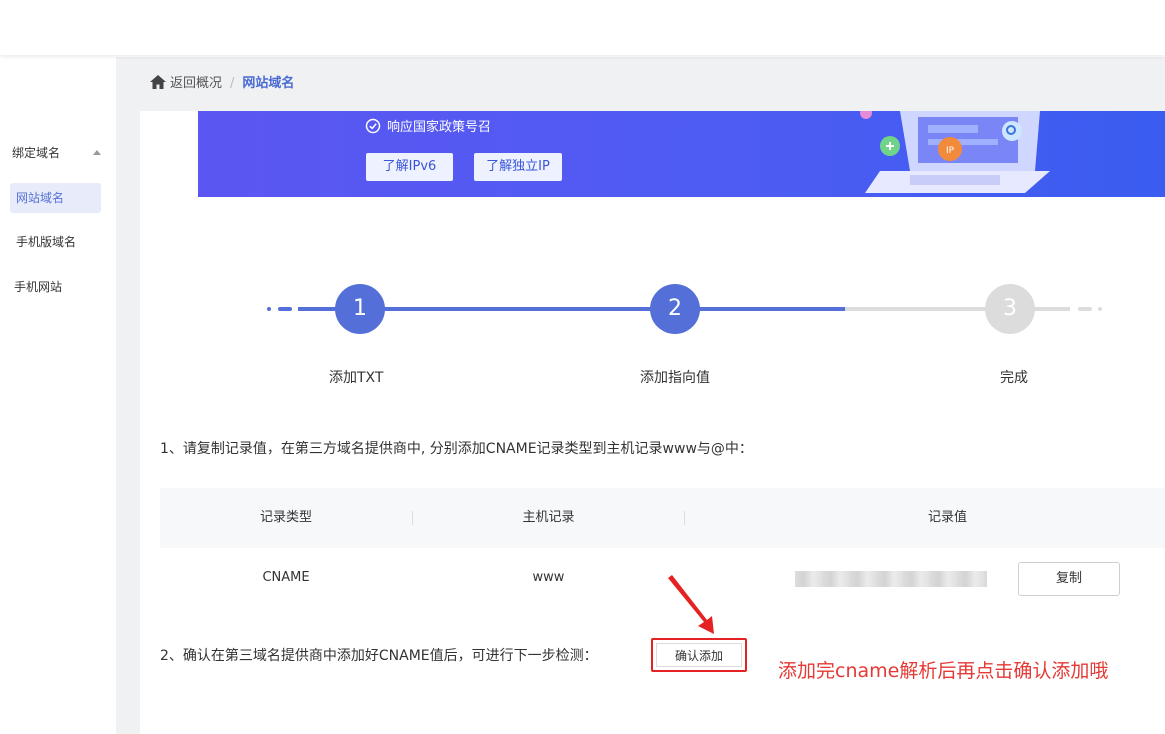 The width and height of the screenshot is (1165, 734). Describe the element at coordinates (46, 242) in the screenshot. I see `sidebar-item-label: 手机版域名` at that location.